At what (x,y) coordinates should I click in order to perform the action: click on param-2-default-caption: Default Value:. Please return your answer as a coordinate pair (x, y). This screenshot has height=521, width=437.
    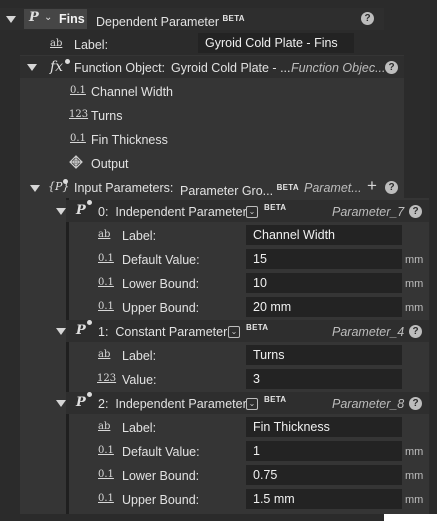
    Looking at the image, I should click on (161, 452).